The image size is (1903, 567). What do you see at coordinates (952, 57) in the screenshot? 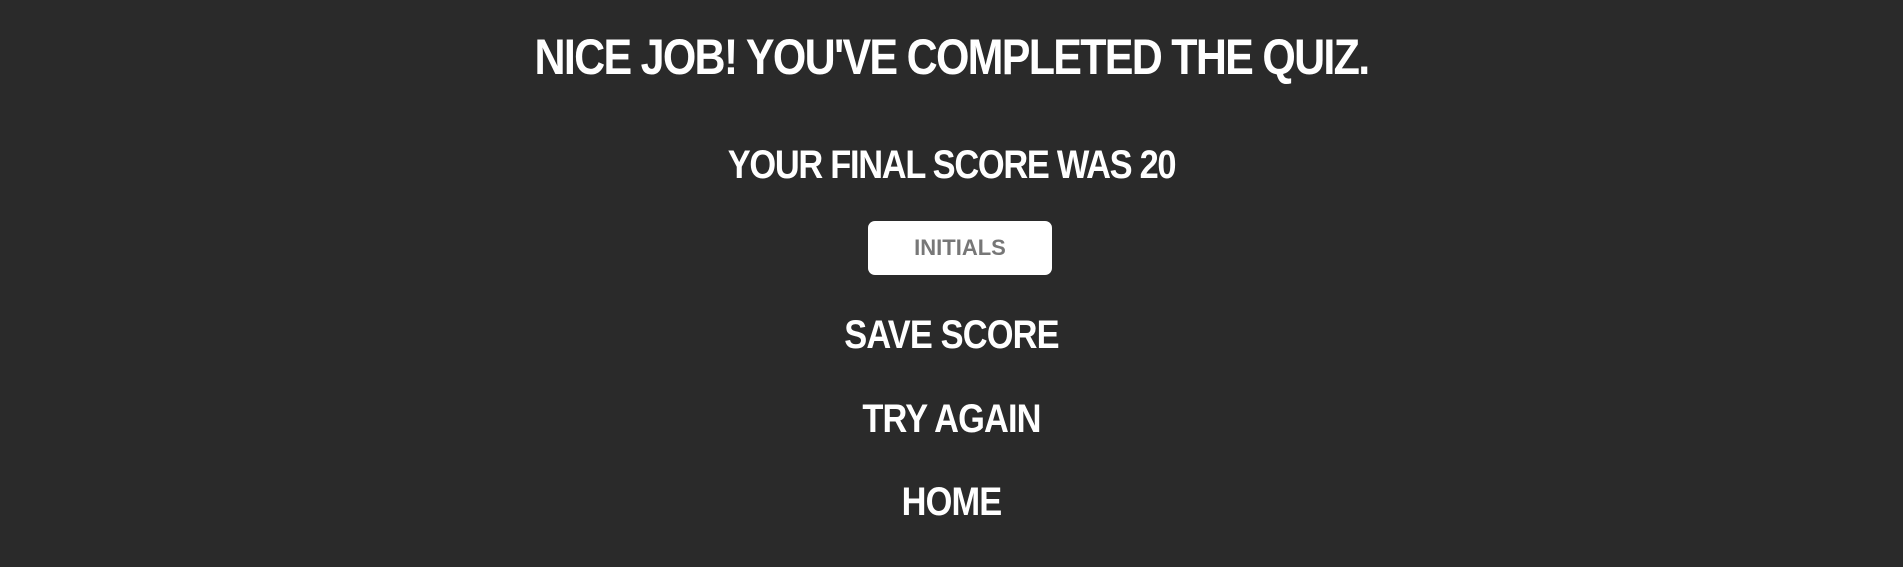
I see `completion-title: NICE JOB! YOU'VE COMPLETED THE QUIZ.` at bounding box center [952, 57].